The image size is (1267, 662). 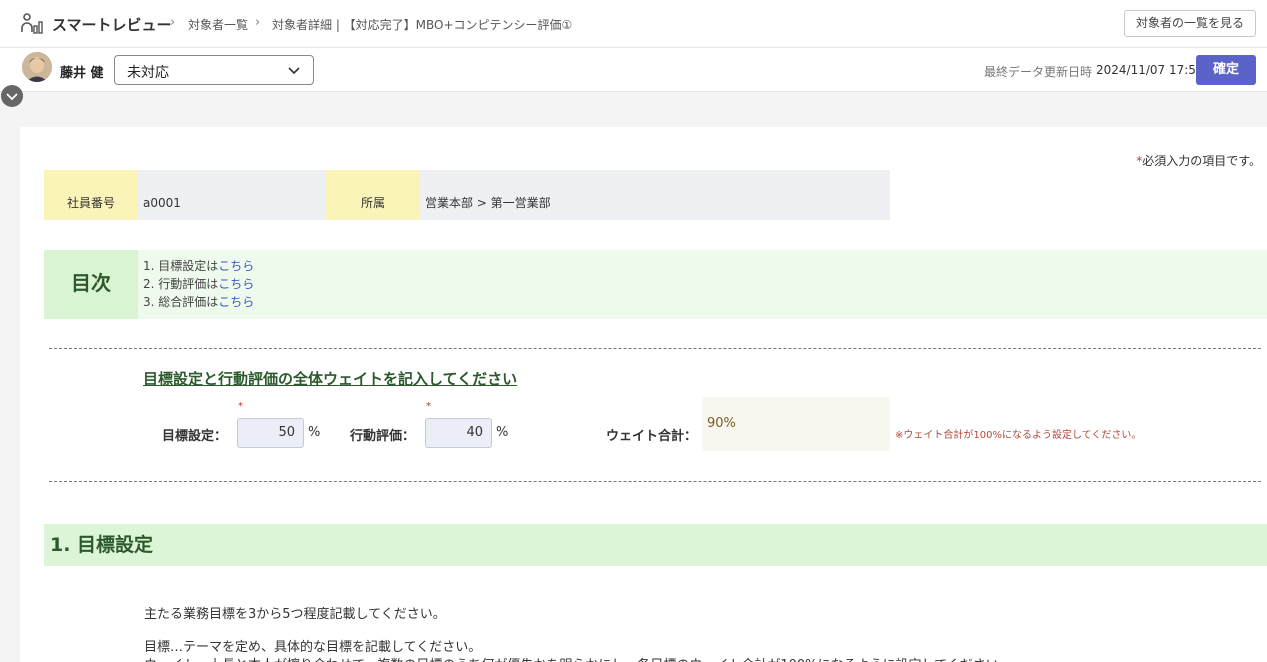 I want to click on department-value: 営業本部 > 第一営業部, so click(x=488, y=203).